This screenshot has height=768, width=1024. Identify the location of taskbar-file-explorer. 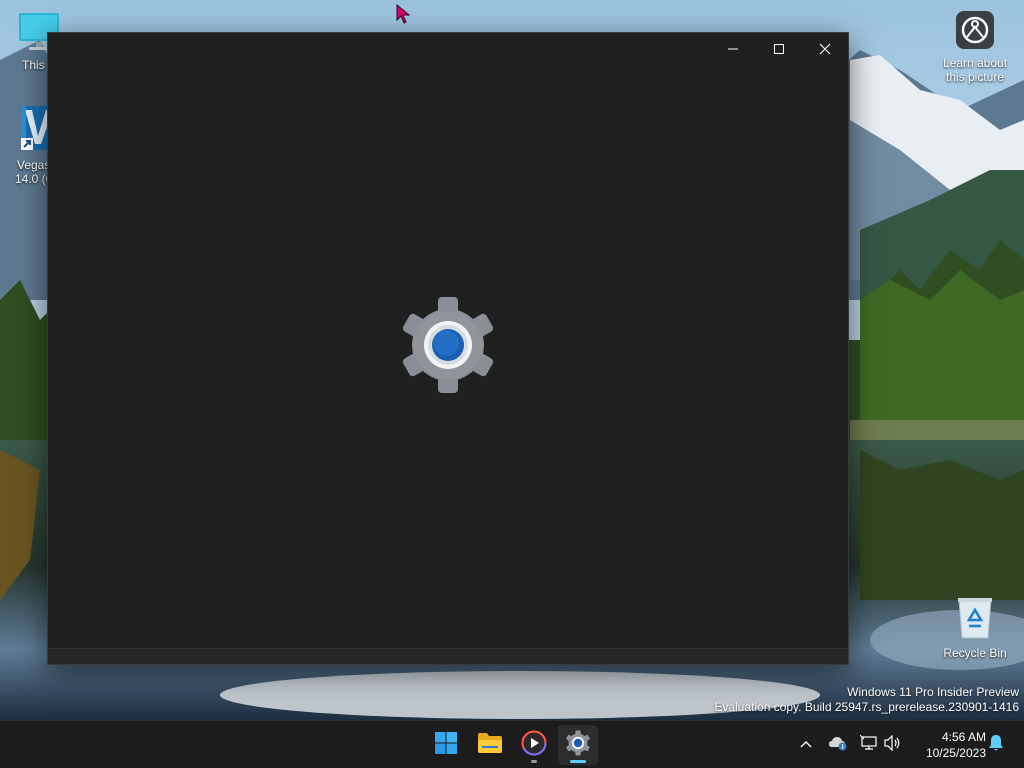
(490, 745).